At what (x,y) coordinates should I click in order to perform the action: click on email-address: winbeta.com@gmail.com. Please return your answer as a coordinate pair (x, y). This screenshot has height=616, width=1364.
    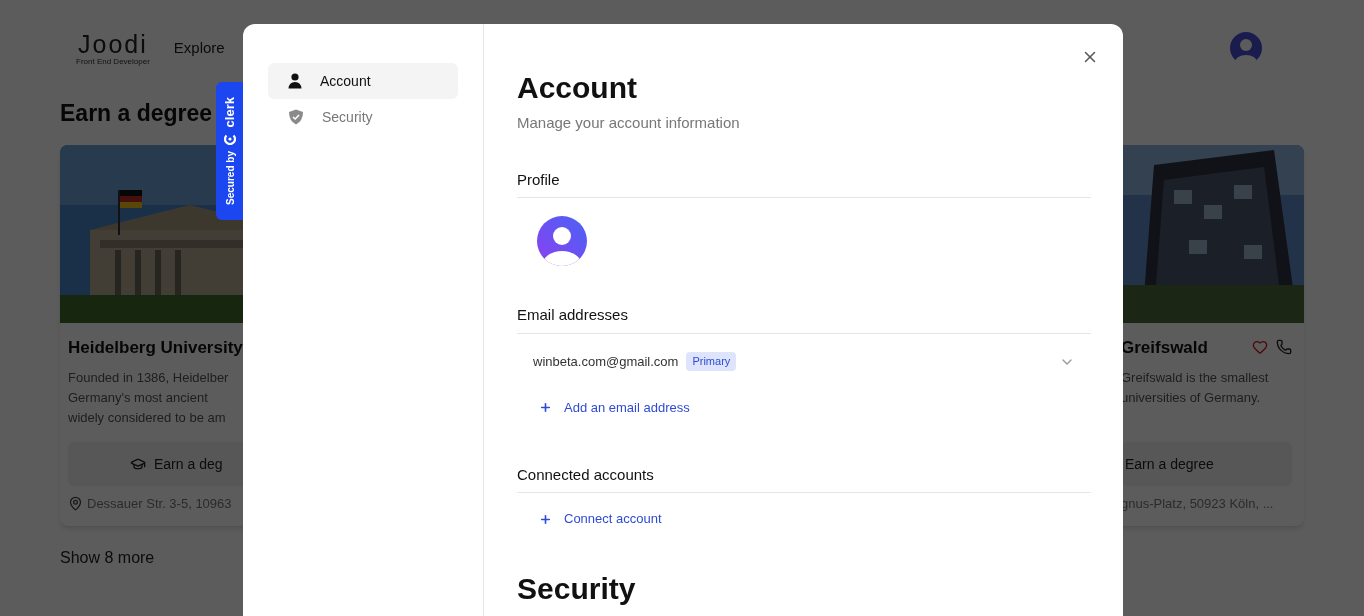
    Looking at the image, I should click on (606, 361).